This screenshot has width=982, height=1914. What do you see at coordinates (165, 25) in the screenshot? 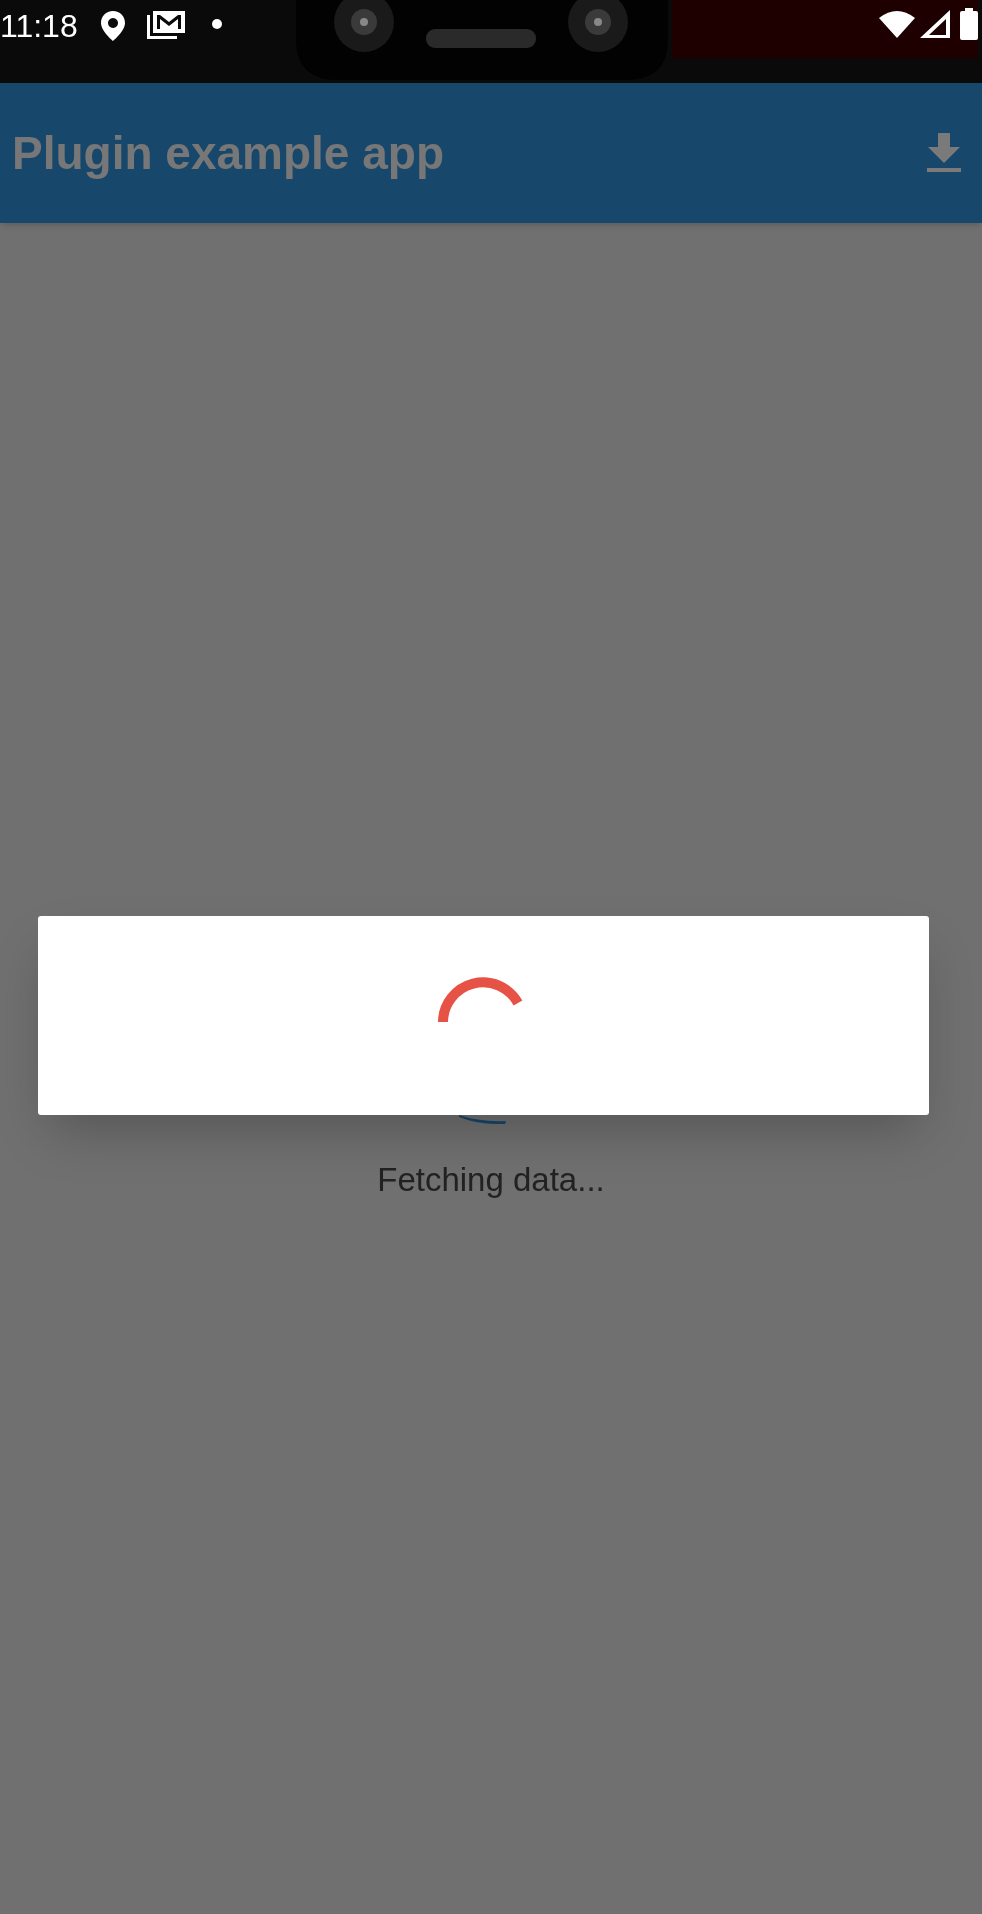
I see `mail-icon` at bounding box center [165, 25].